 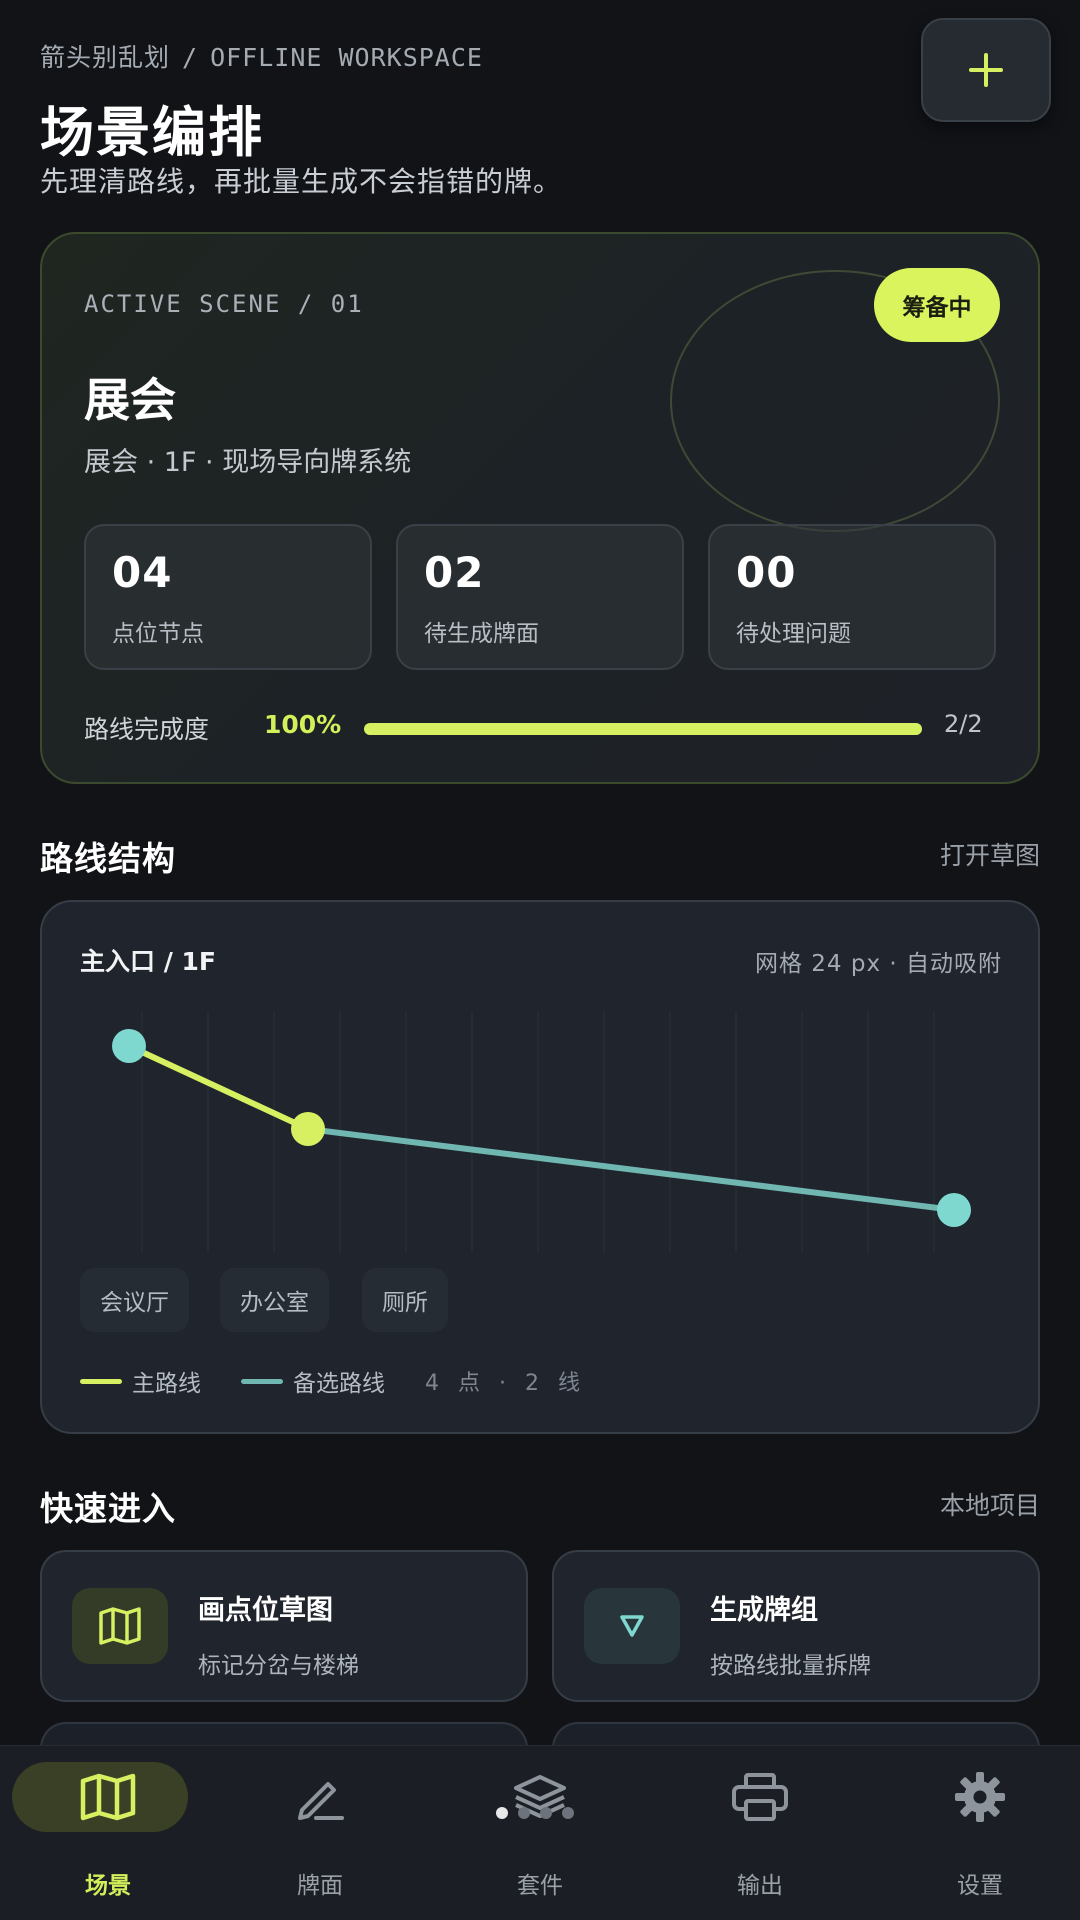 What do you see at coordinates (130, 400) in the screenshot?
I see `scene-name: 展会` at bounding box center [130, 400].